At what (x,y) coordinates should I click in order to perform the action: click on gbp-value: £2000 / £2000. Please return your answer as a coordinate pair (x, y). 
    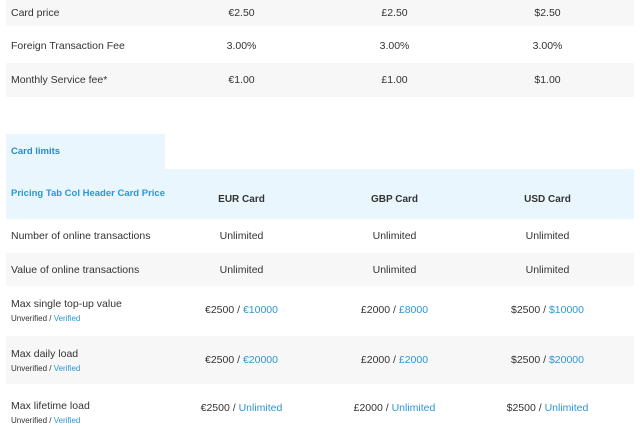
    Looking at the image, I should click on (394, 360).